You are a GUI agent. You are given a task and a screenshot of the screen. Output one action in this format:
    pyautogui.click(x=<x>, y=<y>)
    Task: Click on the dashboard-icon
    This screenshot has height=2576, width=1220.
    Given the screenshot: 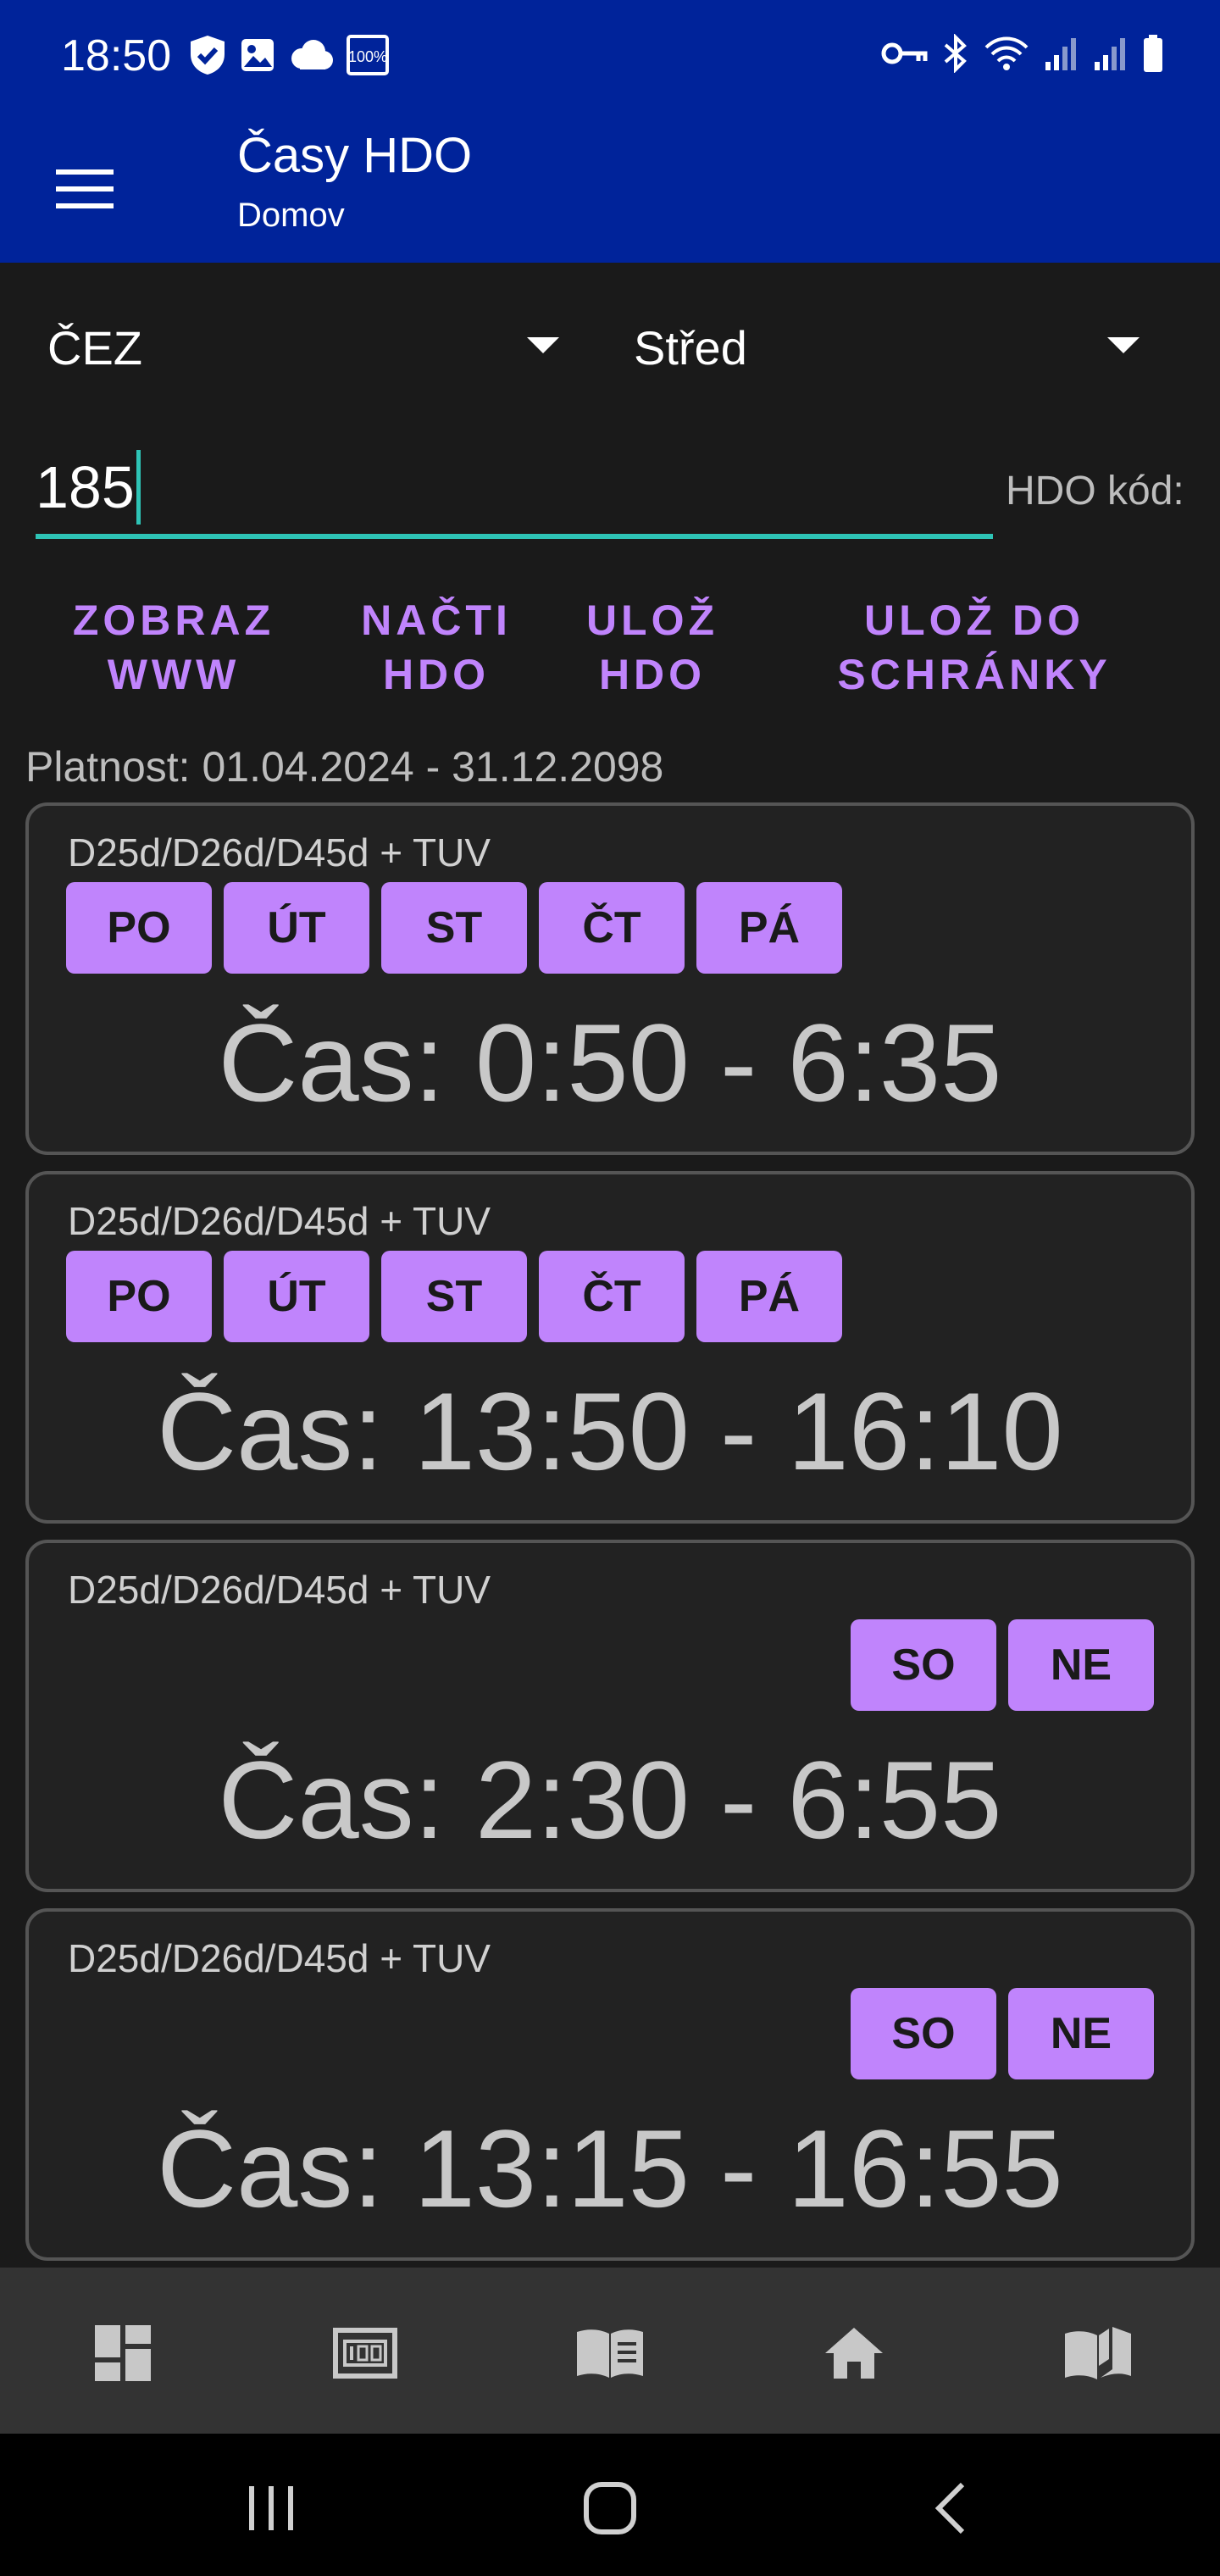 What is the action you would take?
    pyautogui.click(x=122, y=2355)
    